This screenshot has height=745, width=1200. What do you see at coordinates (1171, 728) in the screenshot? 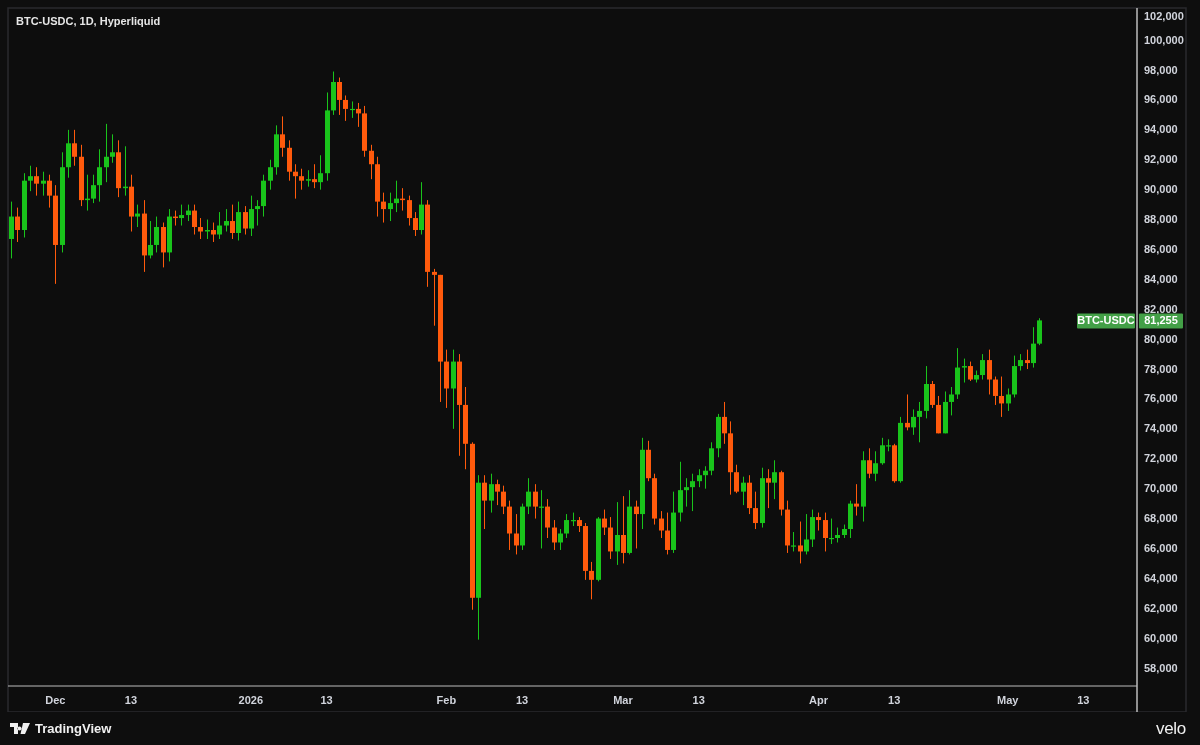
I see `site-name: velo` at bounding box center [1171, 728].